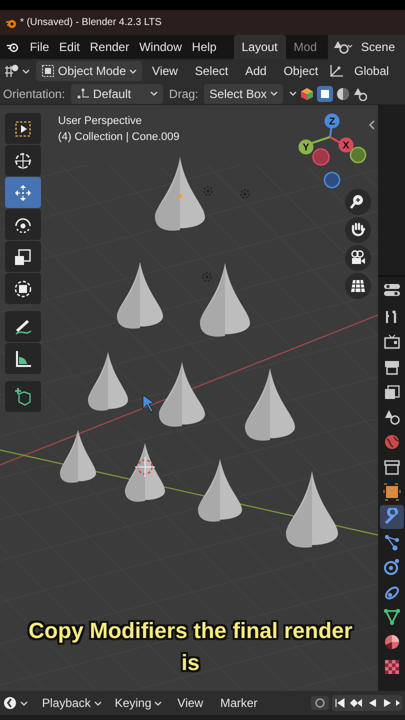 This screenshot has width=405, height=720. What do you see at coordinates (160, 47) in the screenshot?
I see `menu-item: Window` at bounding box center [160, 47].